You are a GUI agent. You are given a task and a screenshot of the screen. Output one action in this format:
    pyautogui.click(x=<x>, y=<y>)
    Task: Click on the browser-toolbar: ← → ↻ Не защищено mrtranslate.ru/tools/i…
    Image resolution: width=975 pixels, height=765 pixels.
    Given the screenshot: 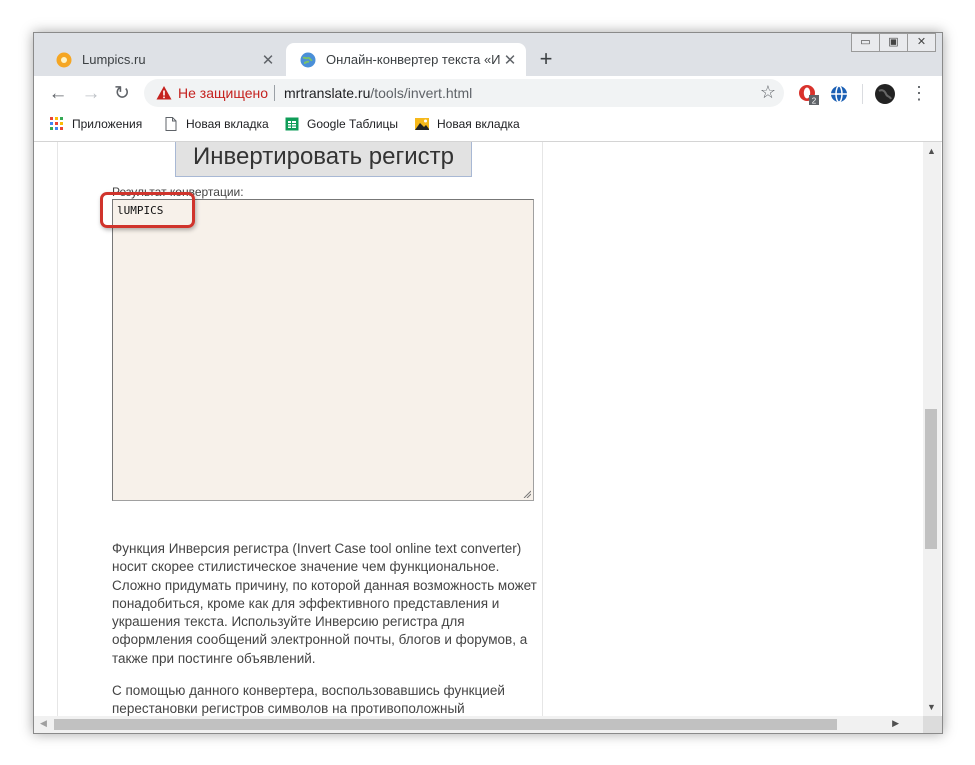 What is the action you would take?
    pyautogui.click(x=488, y=94)
    